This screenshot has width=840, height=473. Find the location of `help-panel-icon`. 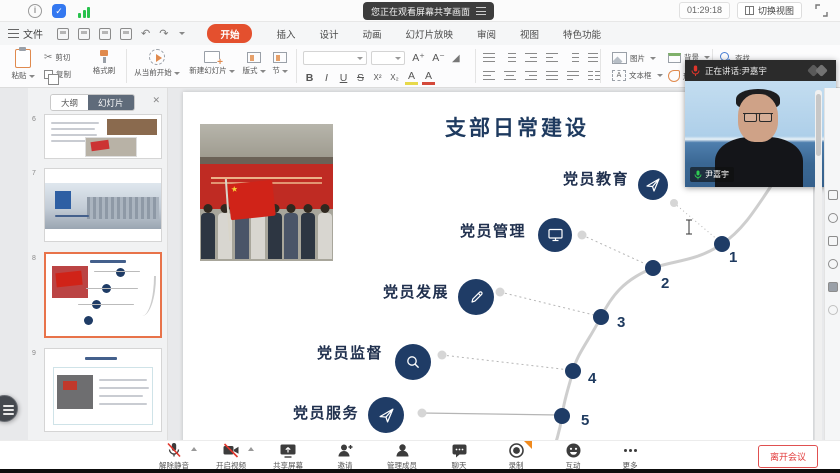

help-panel-icon is located at coordinates (833, 310).